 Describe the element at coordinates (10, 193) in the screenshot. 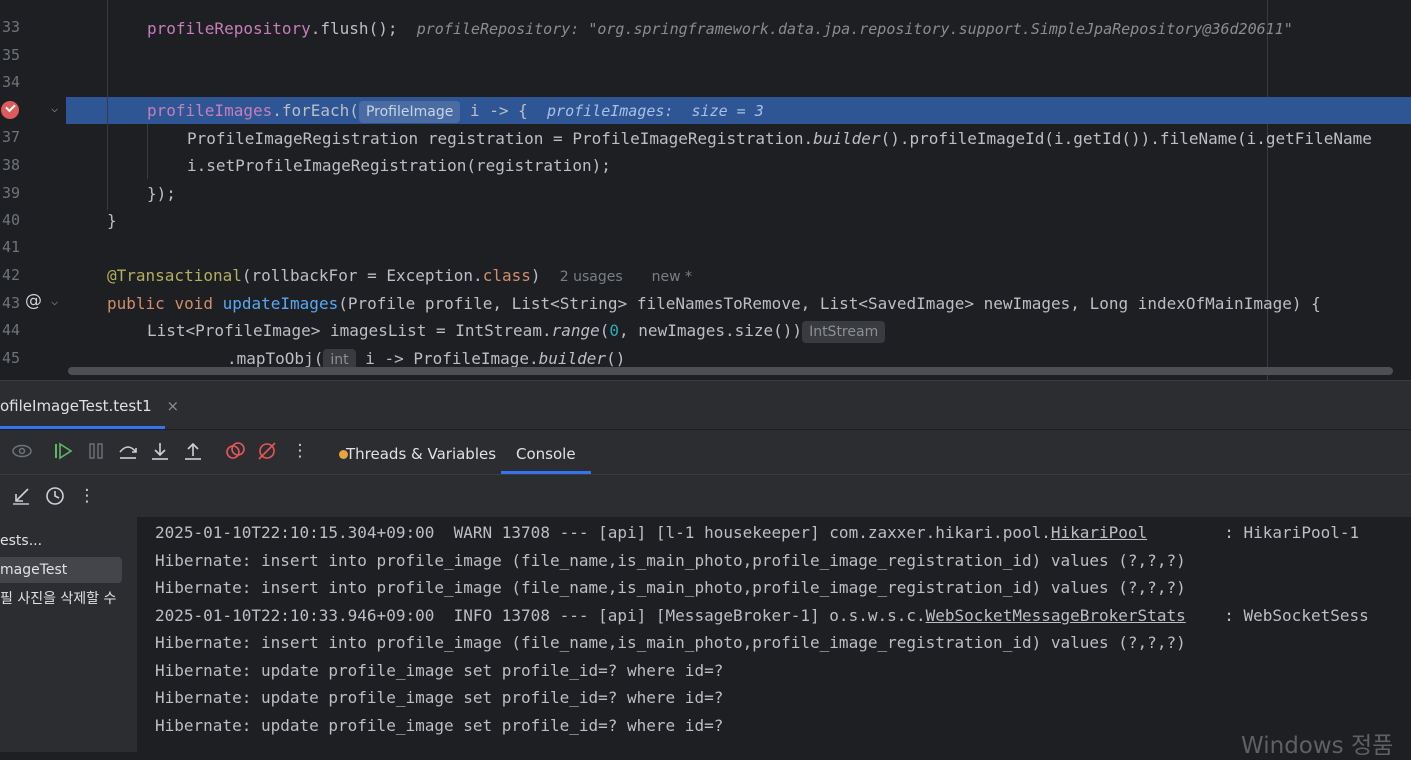

I see `line-number: 39` at that location.